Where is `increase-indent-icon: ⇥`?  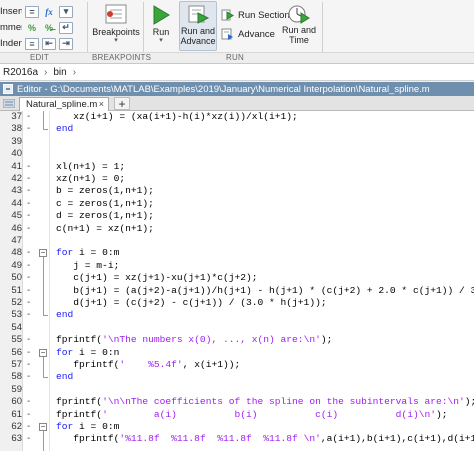 increase-indent-icon: ⇥ is located at coordinates (66, 43).